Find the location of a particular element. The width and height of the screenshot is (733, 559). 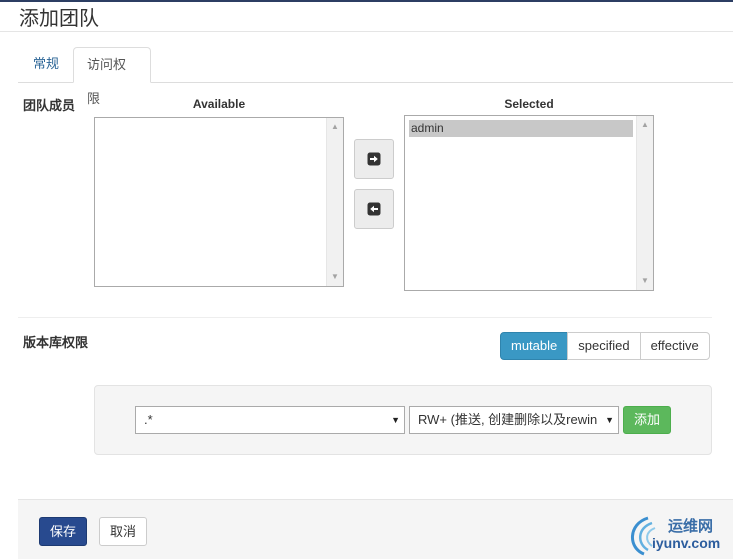

arrow-left-icon is located at coordinates (374, 209).